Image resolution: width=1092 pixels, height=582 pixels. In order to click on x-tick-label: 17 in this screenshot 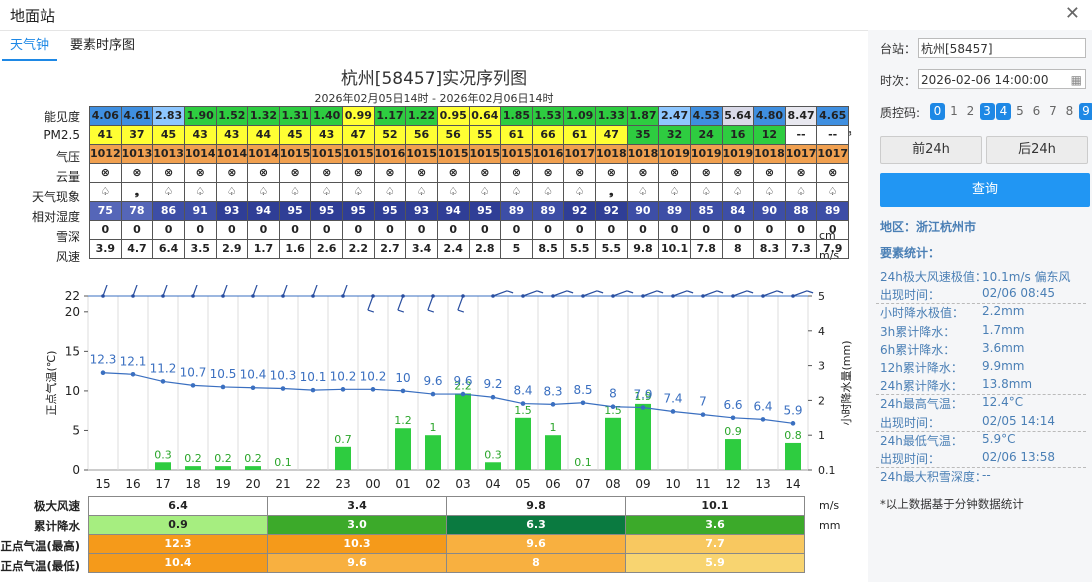, I will do `click(162, 484)`.